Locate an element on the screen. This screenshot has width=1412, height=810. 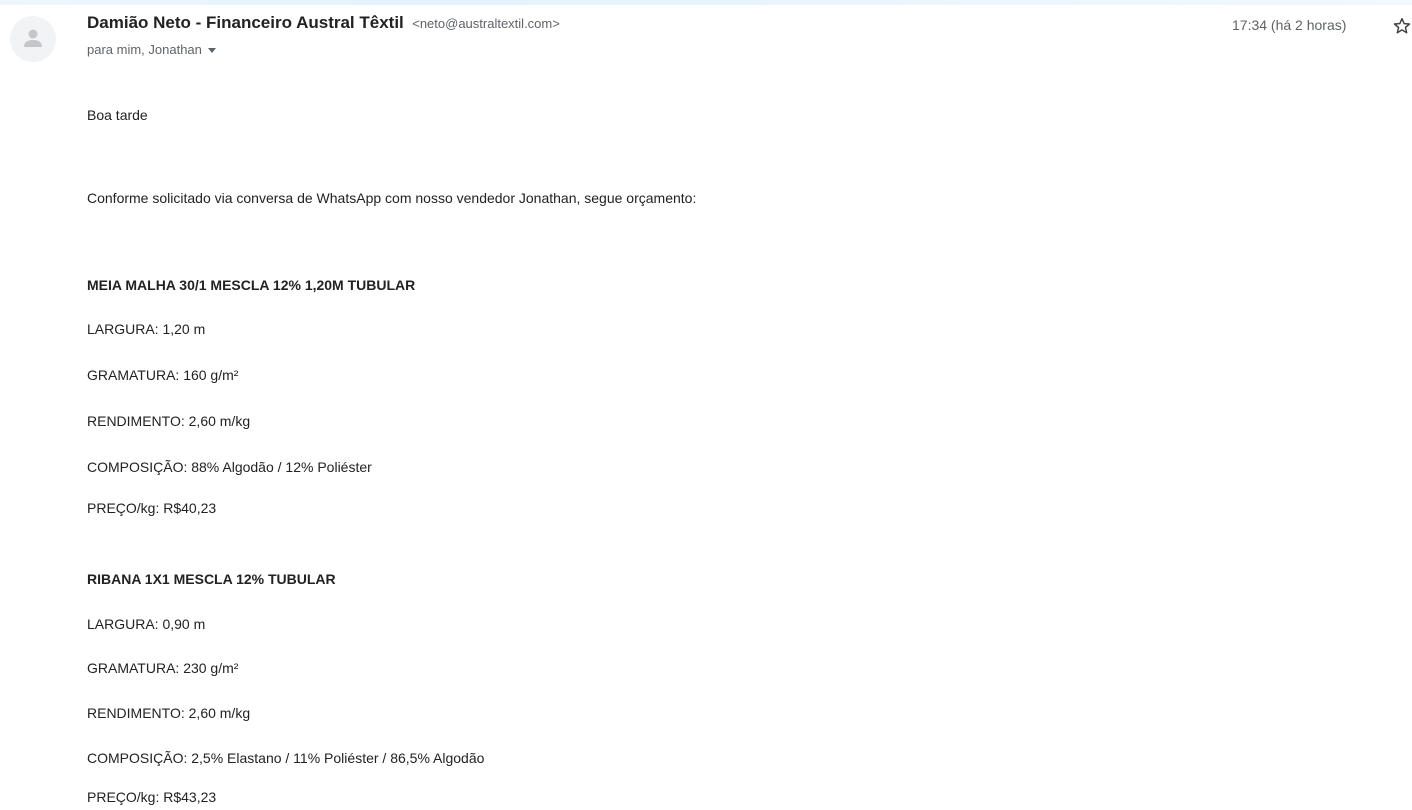
star-button is located at coordinates (1402, 26).